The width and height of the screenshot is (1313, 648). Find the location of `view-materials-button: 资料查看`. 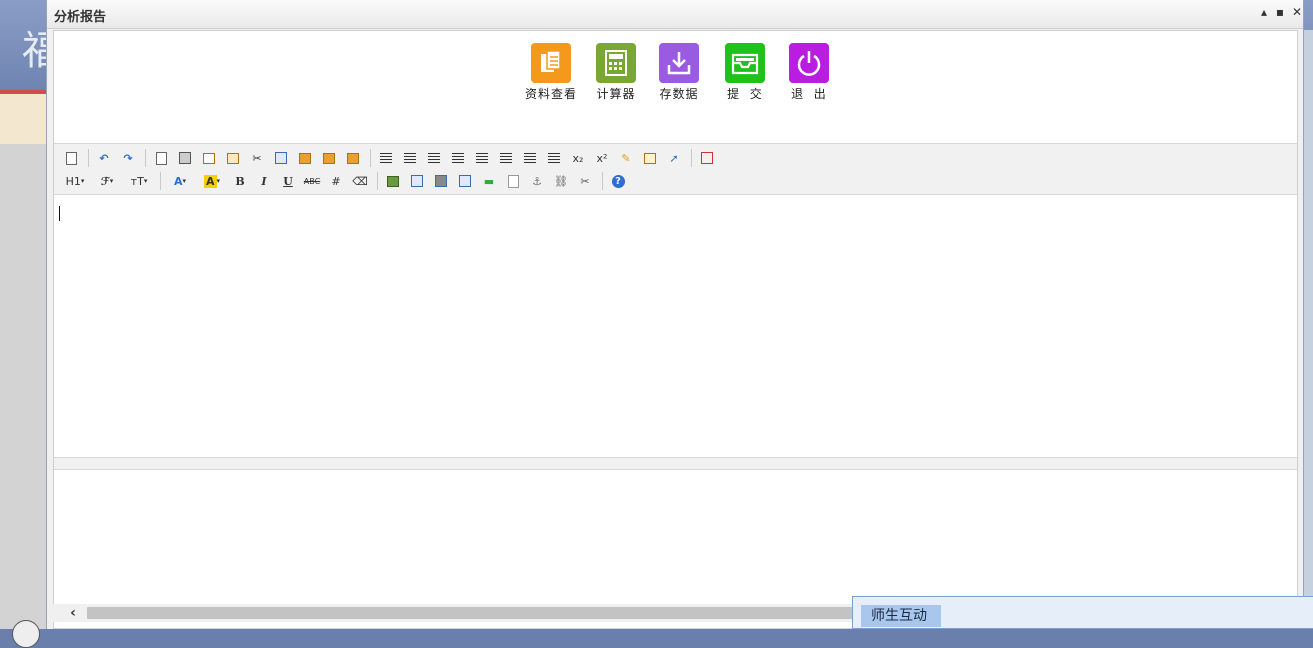

view-materials-button: 资料查看 is located at coordinates (551, 72).